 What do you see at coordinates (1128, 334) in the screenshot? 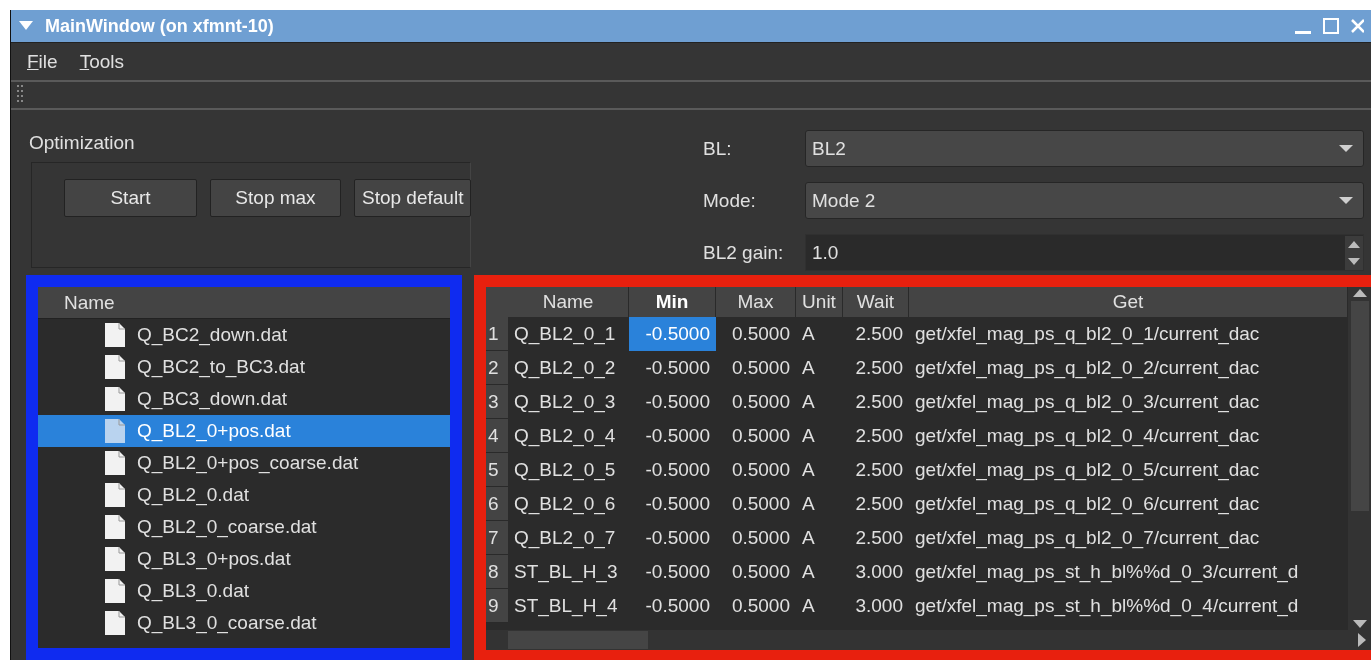
I see `table-cell: get/xfel_mag_ps_q_bl2_0_1/current_dac` at bounding box center [1128, 334].